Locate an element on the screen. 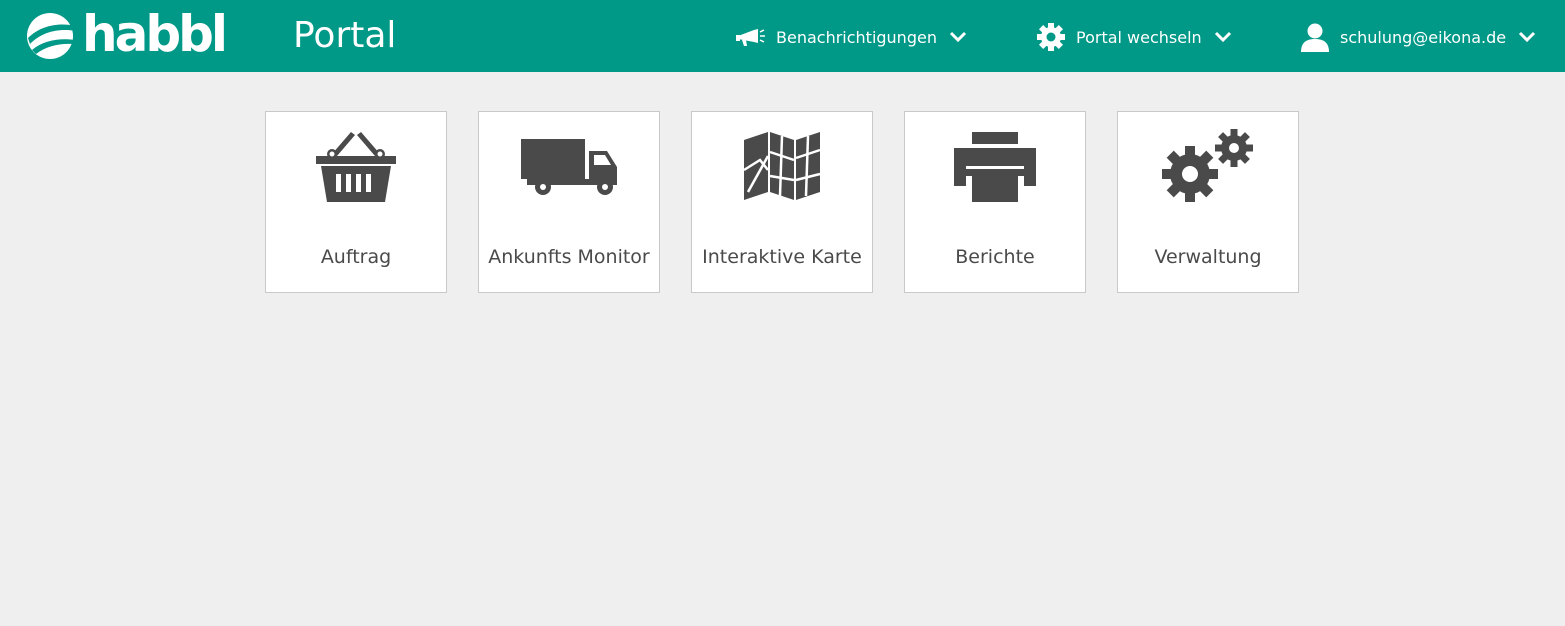  notifications-menu: Benachrichtigungen is located at coordinates (851, 37).